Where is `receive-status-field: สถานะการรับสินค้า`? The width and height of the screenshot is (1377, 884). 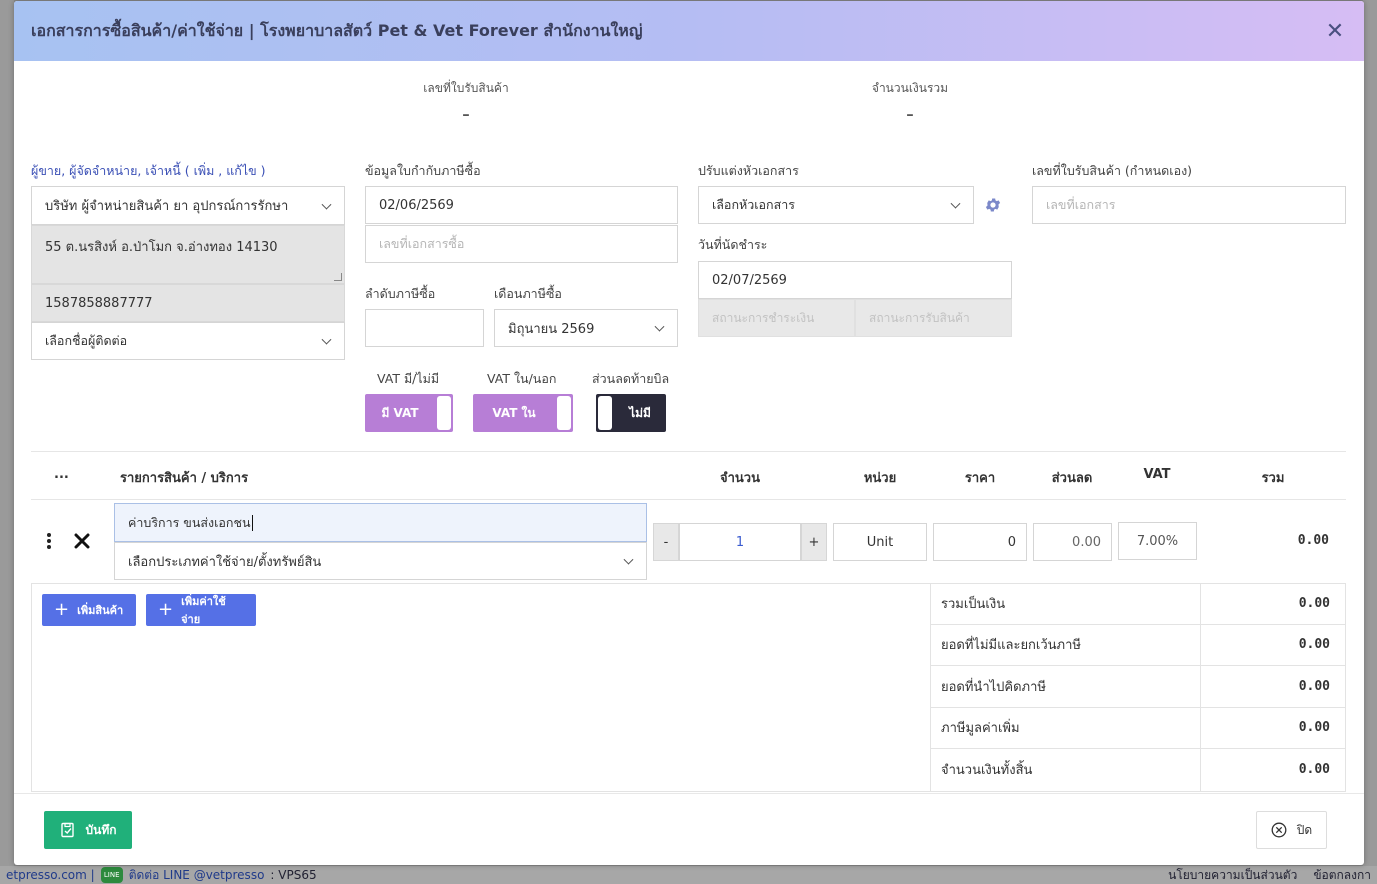
receive-status-field: สถานะการรับสินค้า is located at coordinates (933, 318).